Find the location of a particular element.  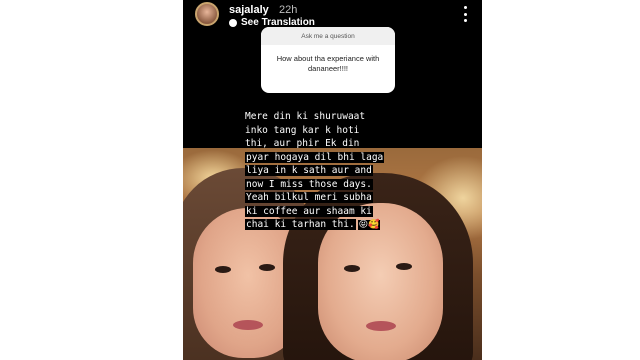

caption-line: inko tang kar k hoti is located at coordinates (302, 130).